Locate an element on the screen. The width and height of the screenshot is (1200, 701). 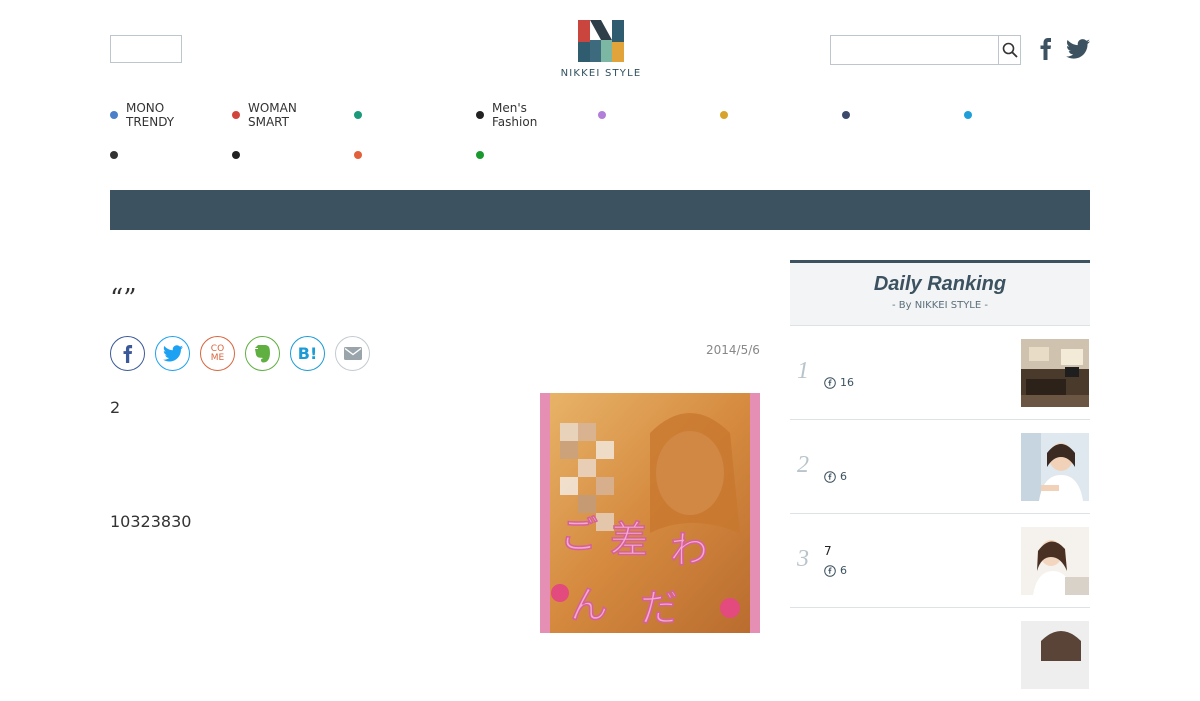
article-paragraph-1: 2 is located at coordinates (115, 407).